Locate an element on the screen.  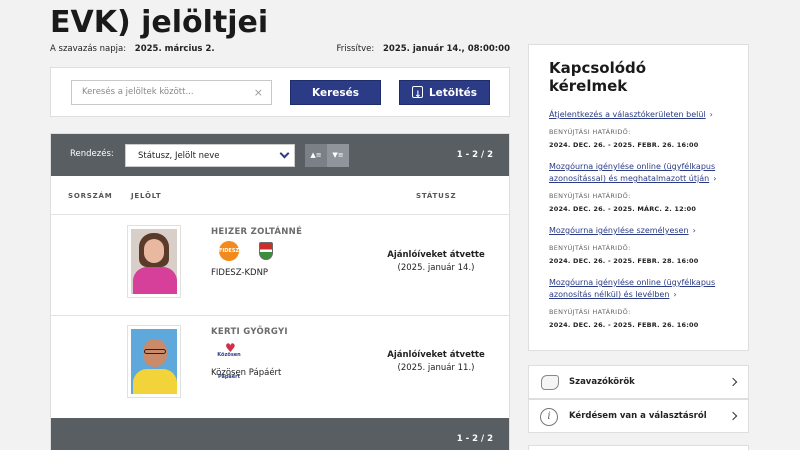
updated: Frissítve: 2025. január 14., 08:00:00 is located at coordinates (423, 49).